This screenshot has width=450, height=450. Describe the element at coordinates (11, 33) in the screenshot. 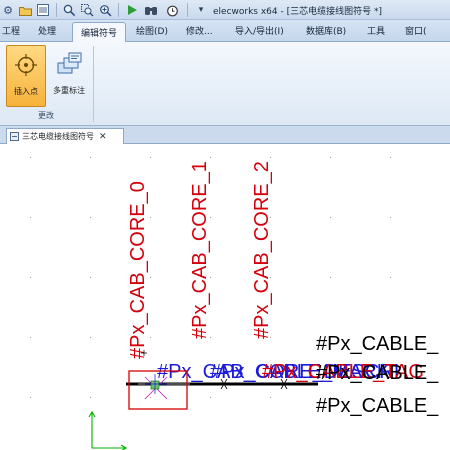

I see `tab-project: 工程` at that location.